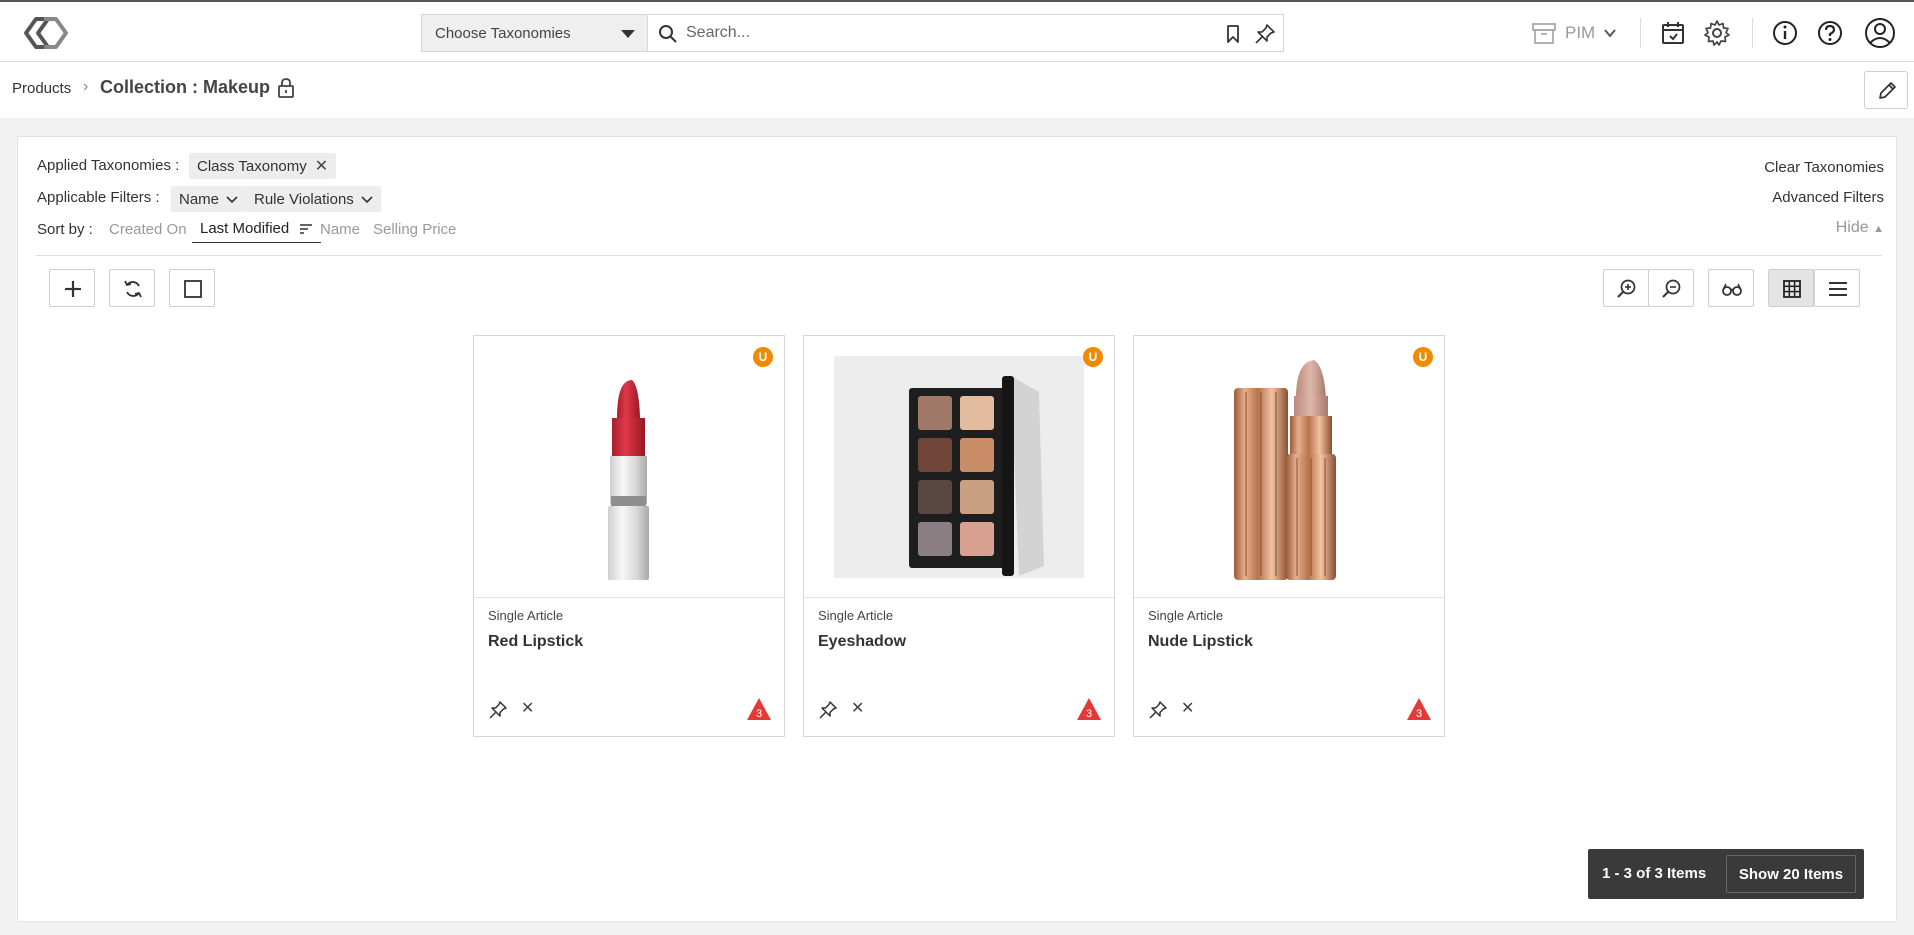  Describe the element at coordinates (1824, 167) in the screenshot. I see `clear-taxonomies-link: Clear Taxonomies` at that location.